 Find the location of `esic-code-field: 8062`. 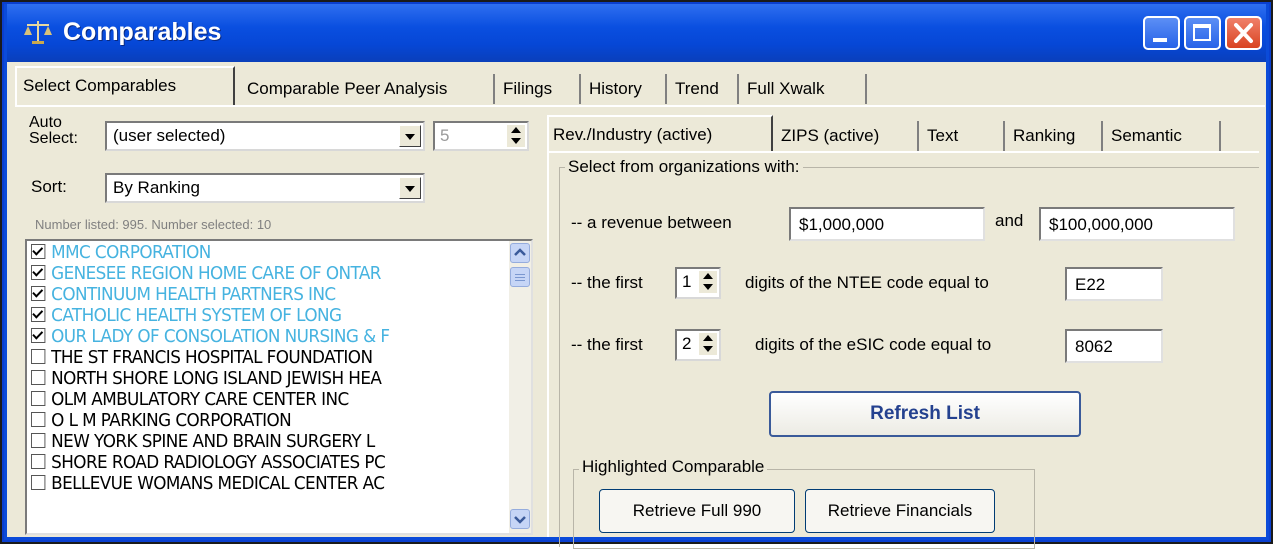

esic-code-field: 8062 is located at coordinates (1114, 346).